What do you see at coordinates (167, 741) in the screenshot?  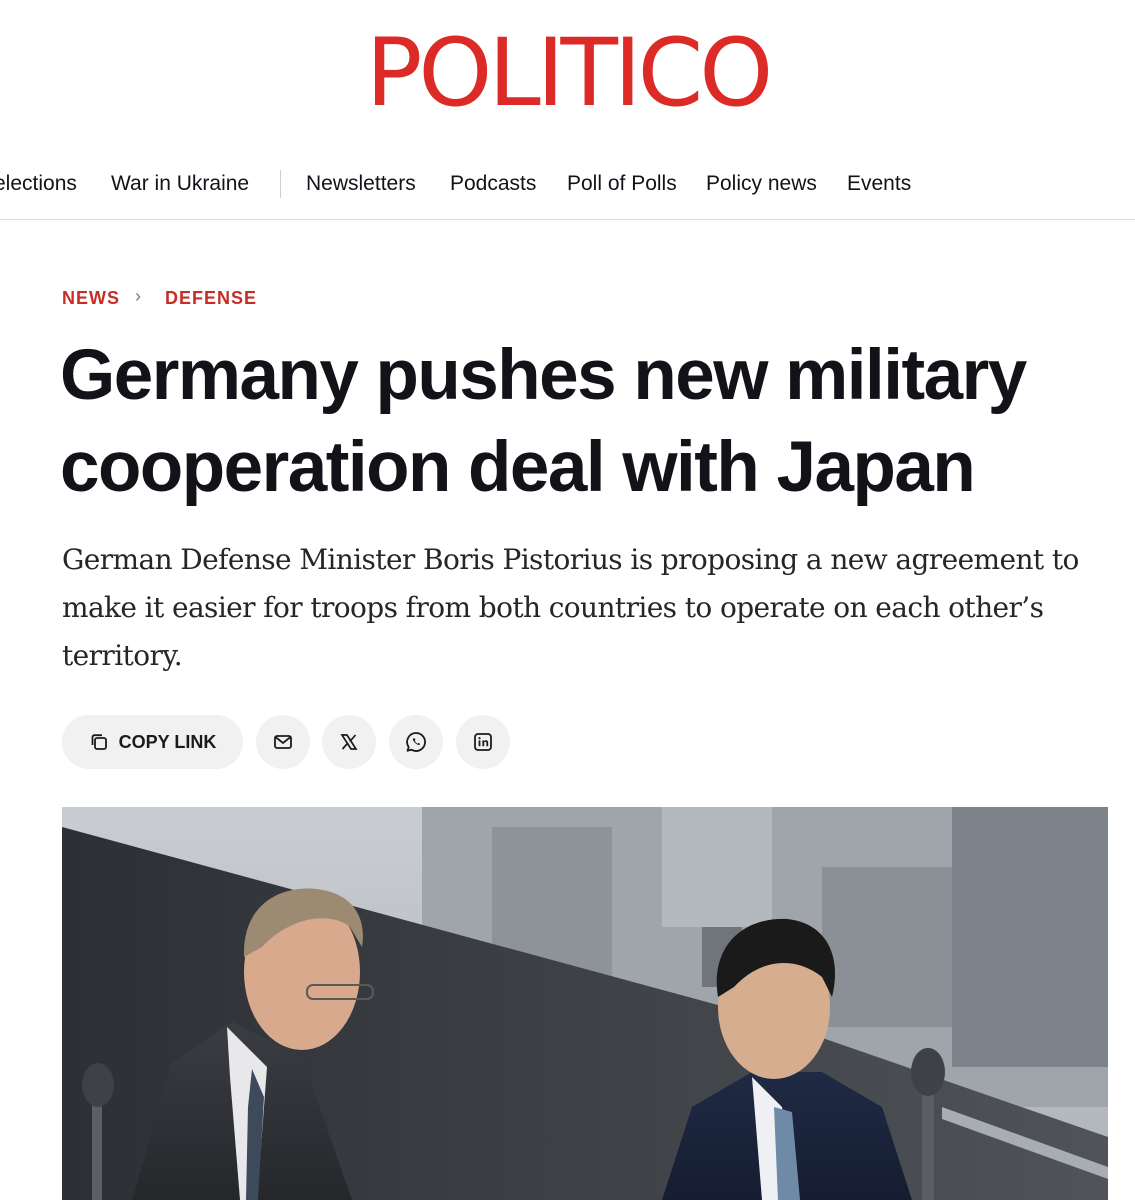 I see `copy-link-label: COPY LINK` at bounding box center [167, 741].